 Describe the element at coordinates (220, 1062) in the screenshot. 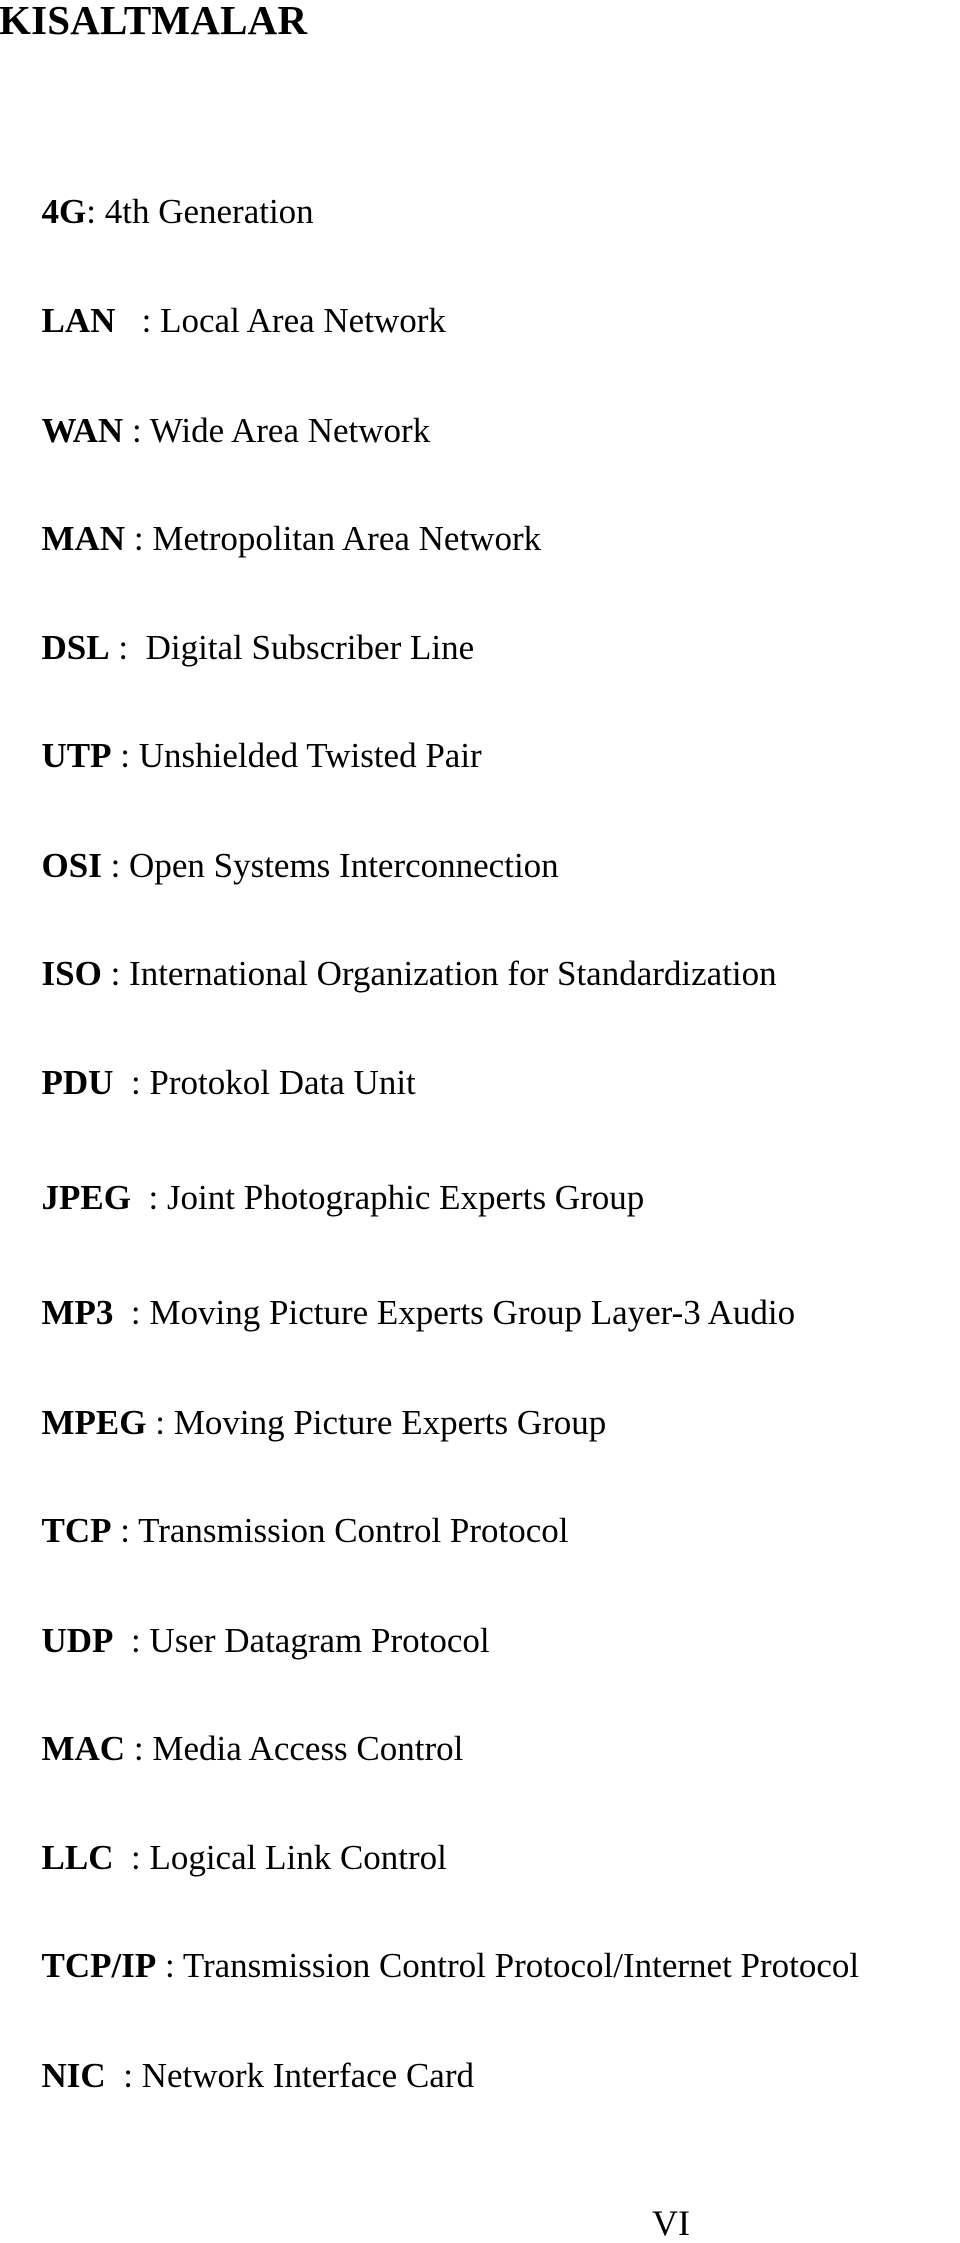

I see `abbreviation-entry: PDU : Protokol Data Unit` at that location.